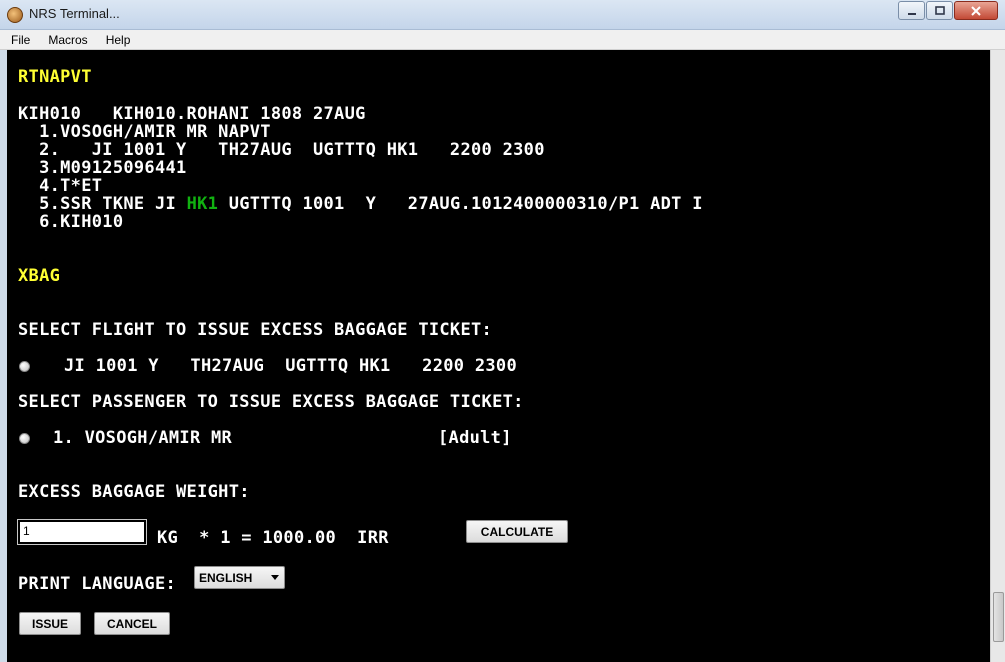 The image size is (1005, 662). Describe the element at coordinates (275, 577) in the screenshot. I see `chevron-down-icon` at that location.